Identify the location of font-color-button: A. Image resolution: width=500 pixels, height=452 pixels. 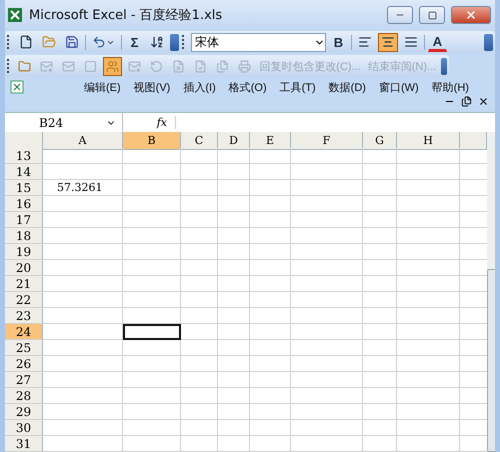
(437, 42).